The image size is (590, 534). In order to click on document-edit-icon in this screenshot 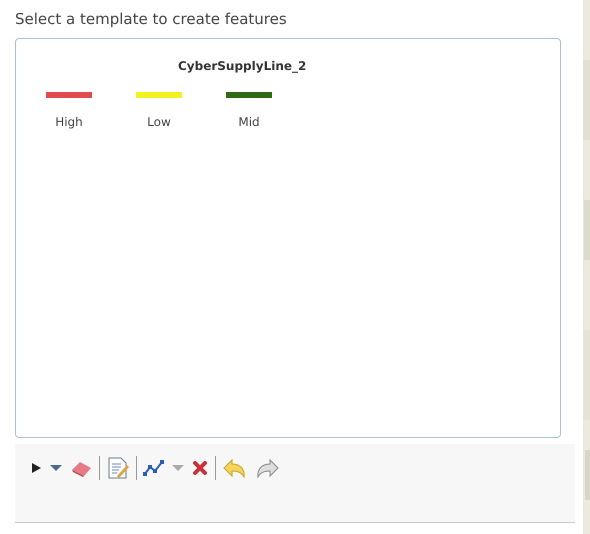, I will do `click(118, 468)`.